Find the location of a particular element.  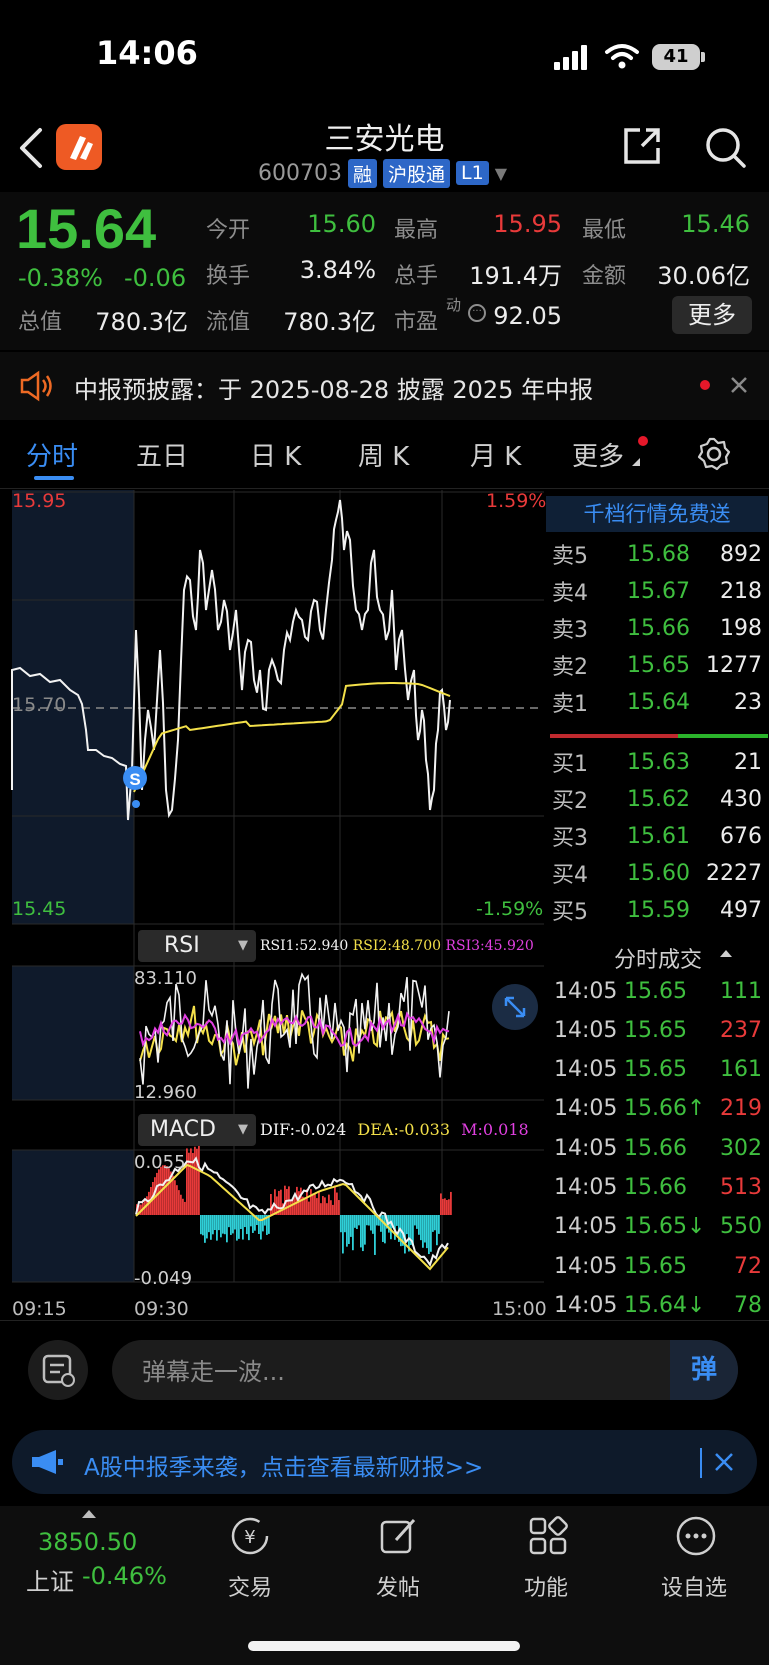

chevron-down-icon: ▼ is located at coordinates (501, 173).